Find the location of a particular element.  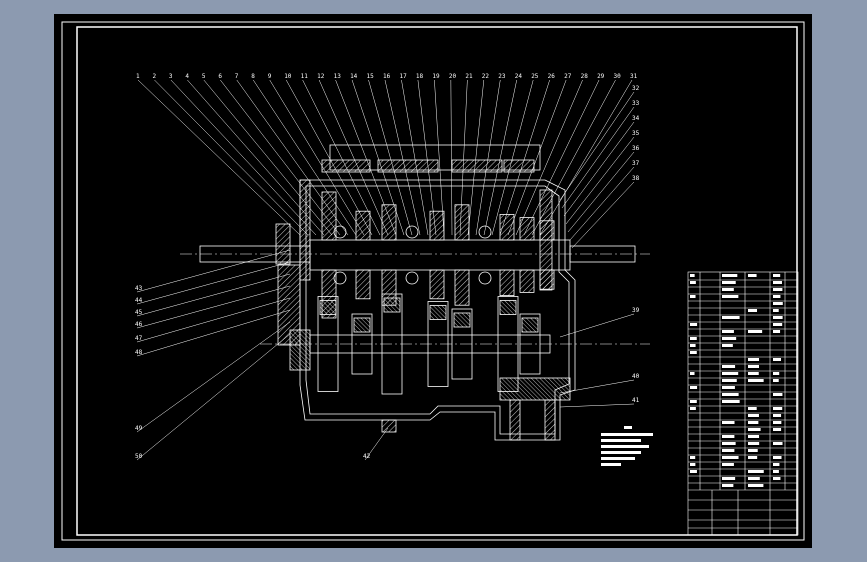

balloon-number: 34 is located at coordinates (636, 118).